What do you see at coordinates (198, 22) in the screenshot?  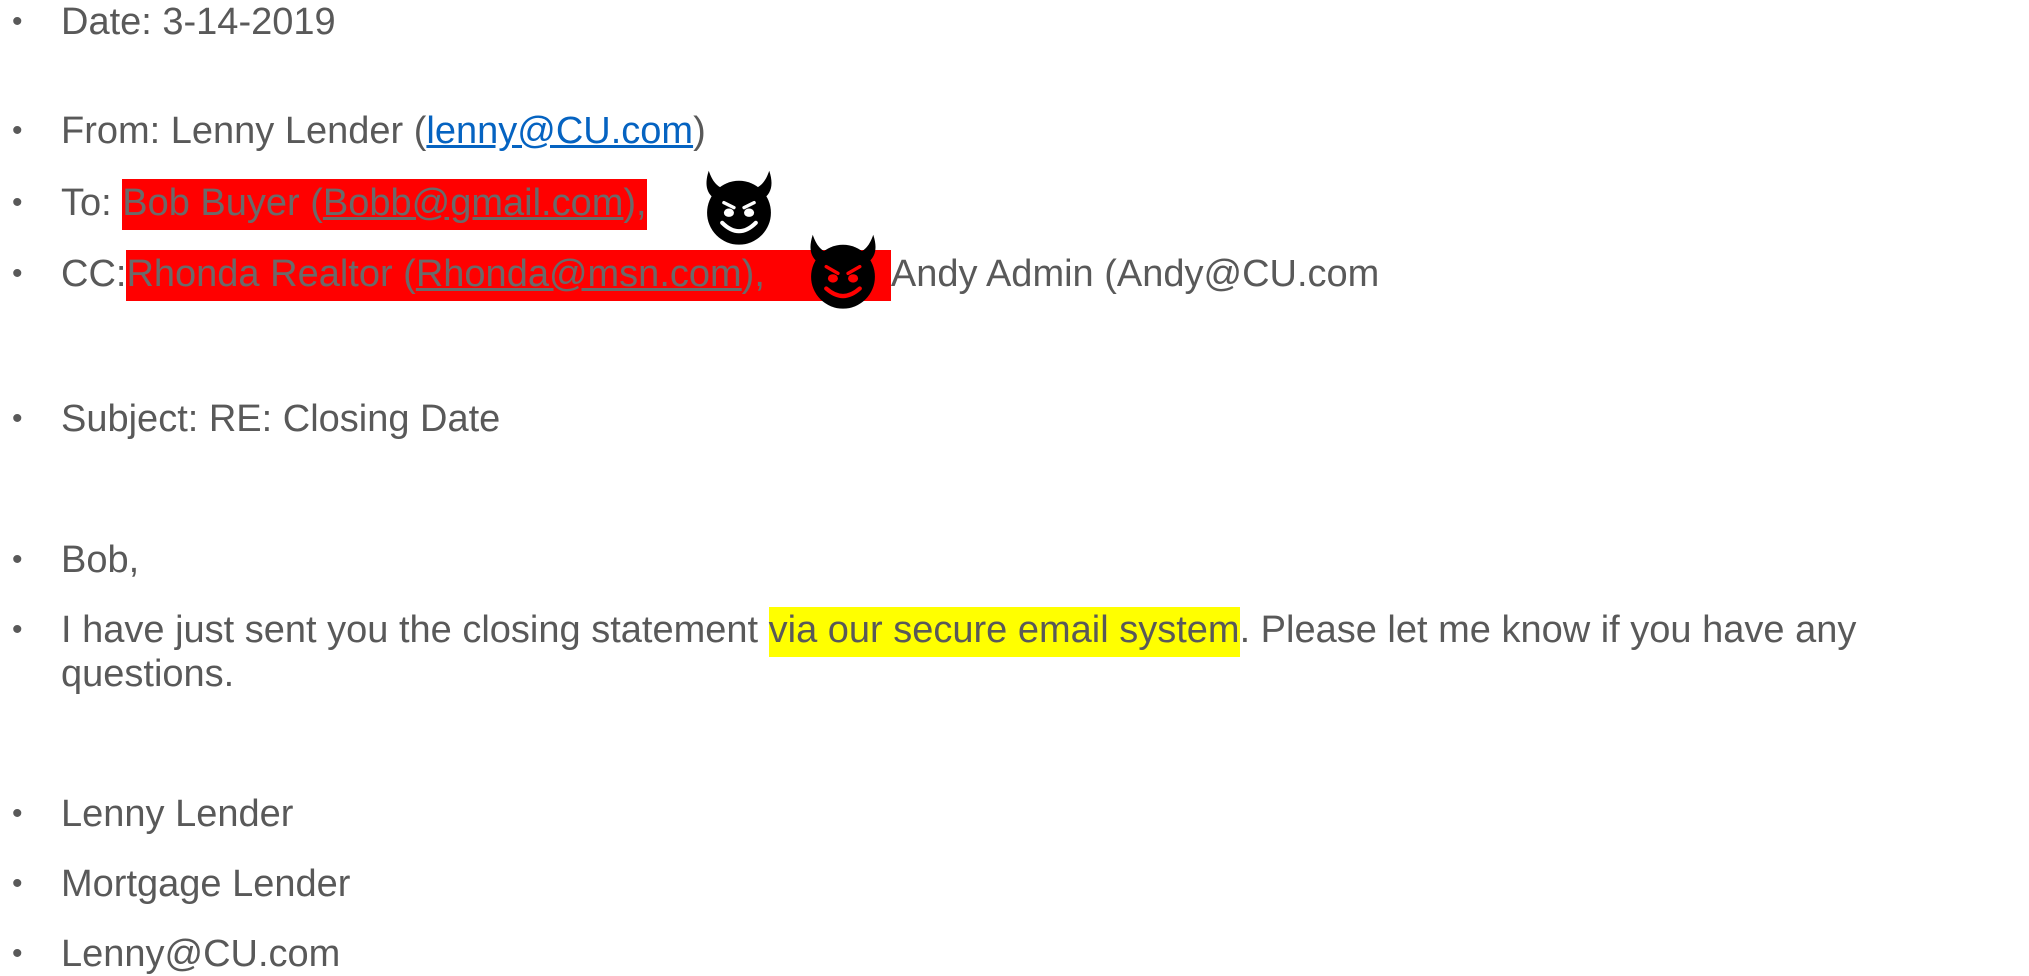 I see `date-text: Date: 3-14-2019` at bounding box center [198, 22].